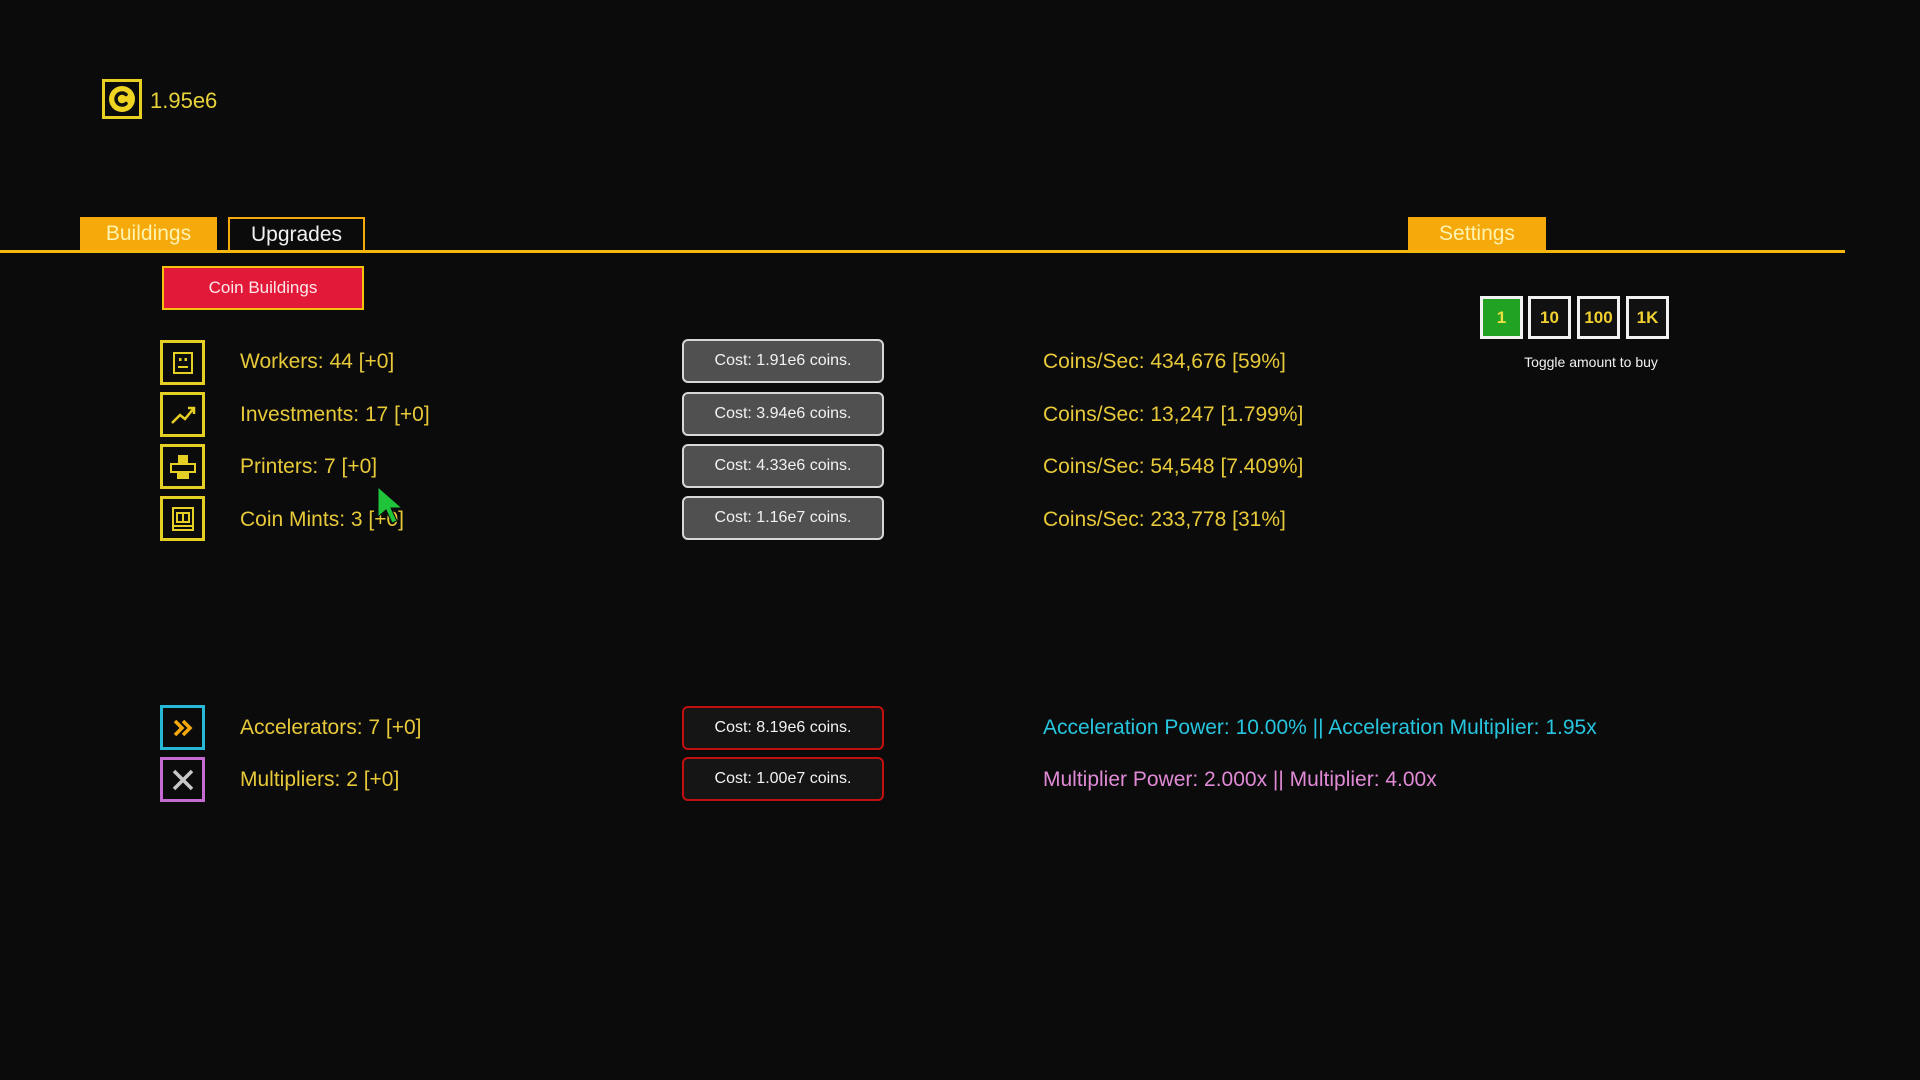 Image resolution: width=1920 pixels, height=1080 pixels. What do you see at coordinates (922, 251) in the screenshot?
I see `tab-divider` at bounding box center [922, 251].